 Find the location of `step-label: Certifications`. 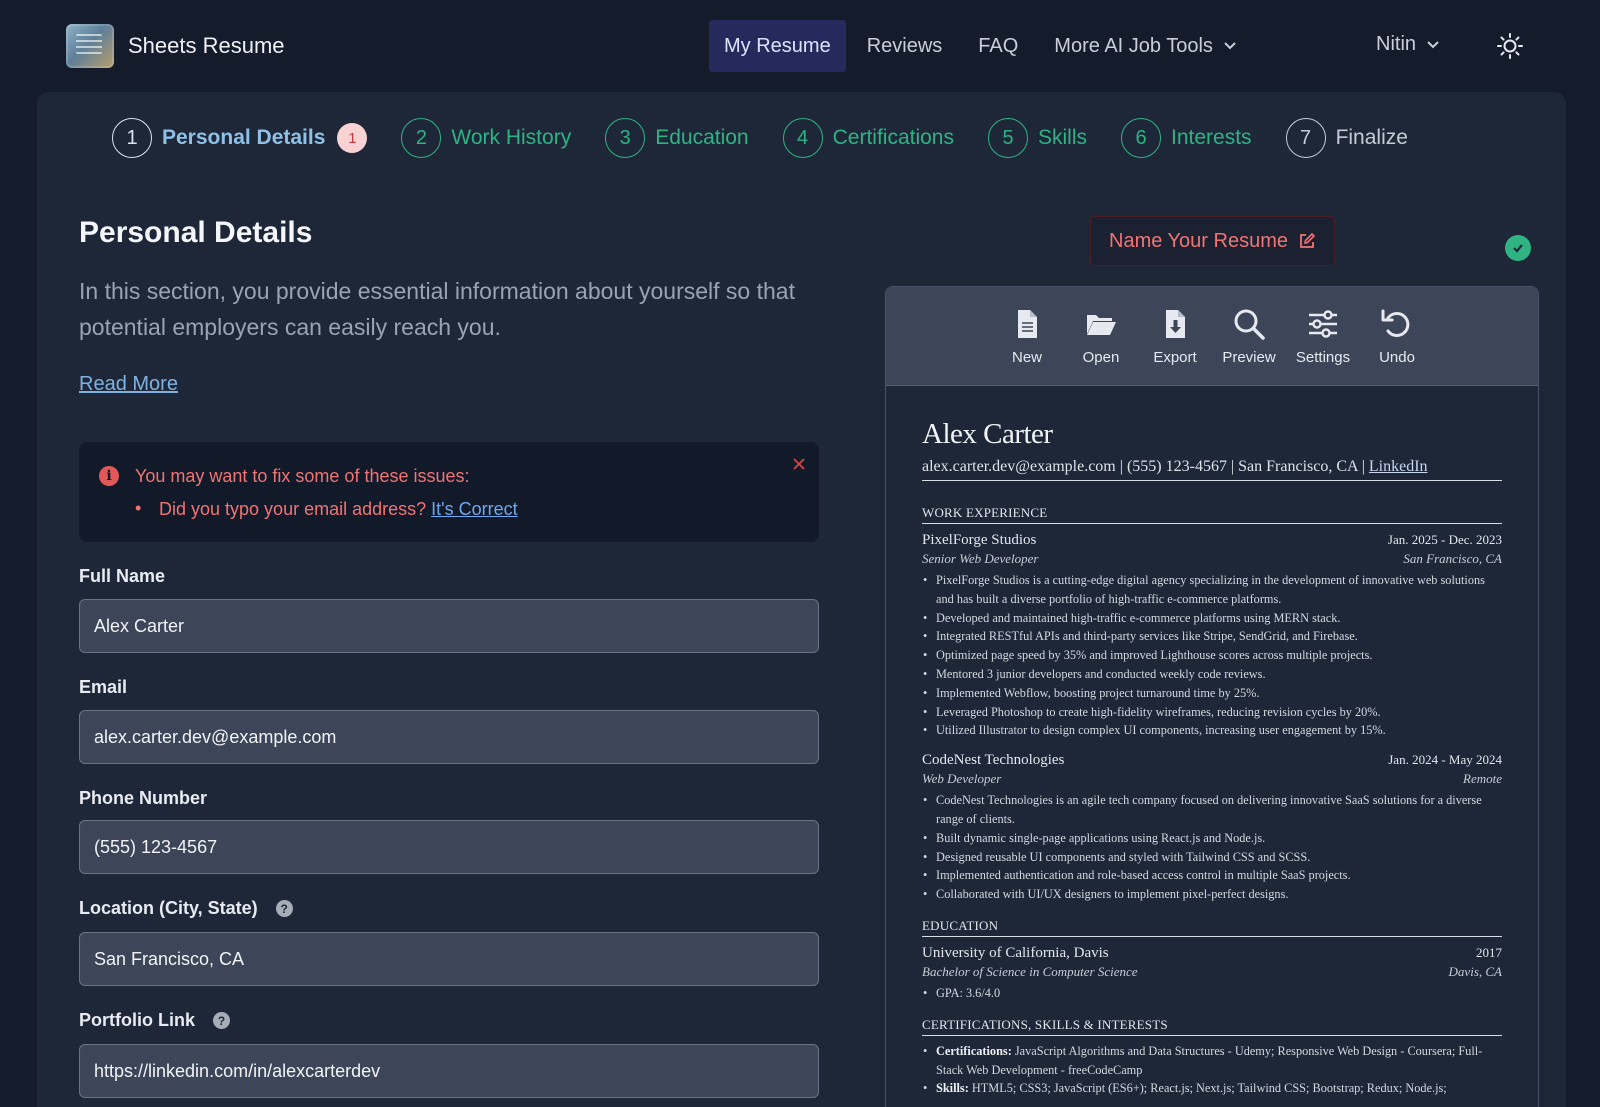

step-label: Certifications is located at coordinates (893, 137).